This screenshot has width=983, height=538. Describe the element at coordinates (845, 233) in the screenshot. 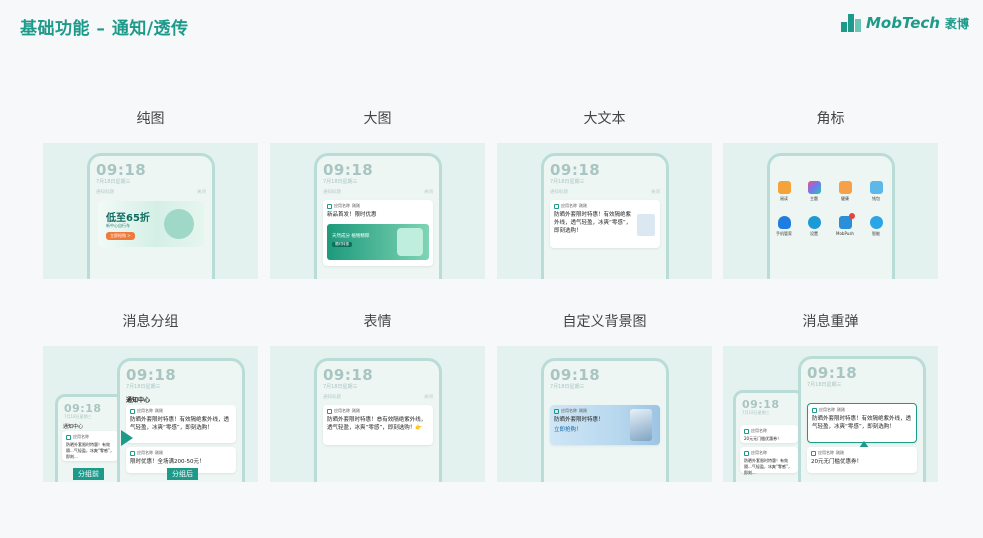

I see `app-label: MobPush` at that location.